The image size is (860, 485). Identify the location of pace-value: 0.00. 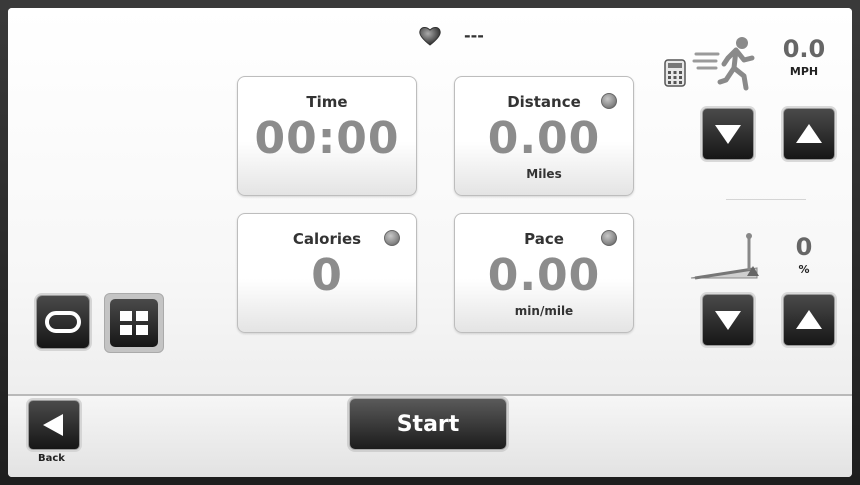
(544, 275).